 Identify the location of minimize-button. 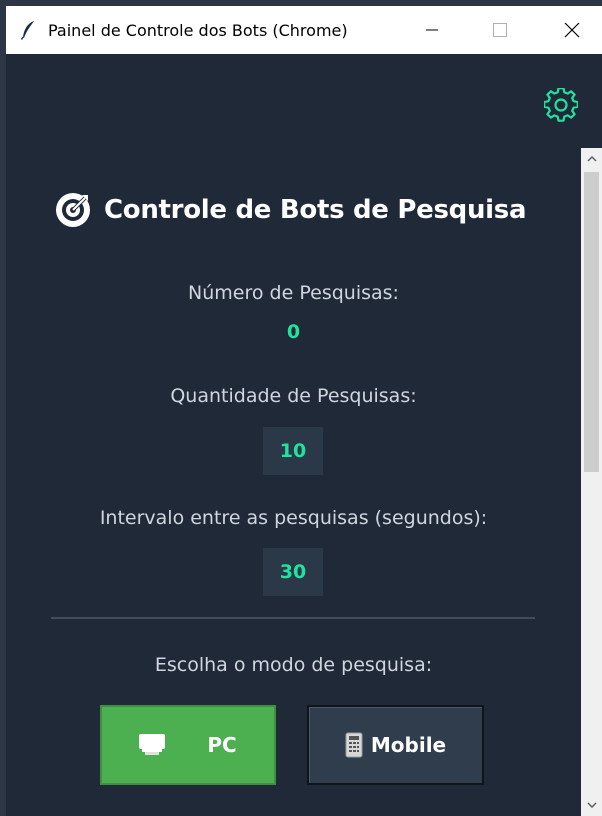
(432, 30).